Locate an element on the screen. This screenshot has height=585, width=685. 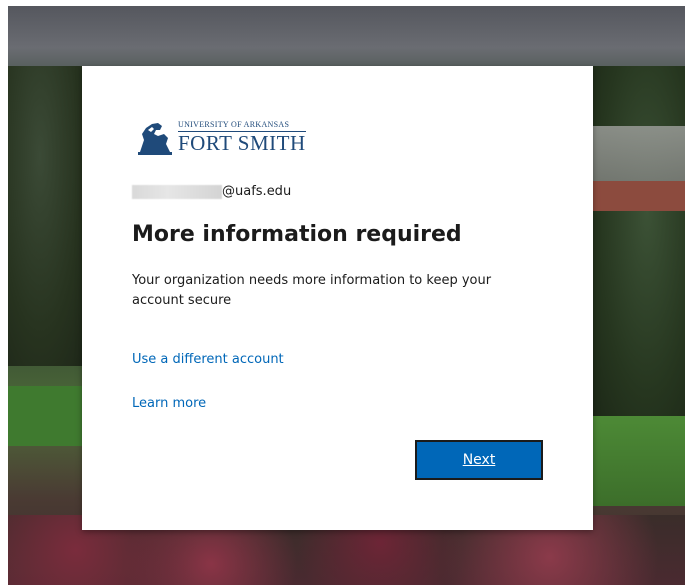
learn-more-link: Learn more is located at coordinates (169, 403).